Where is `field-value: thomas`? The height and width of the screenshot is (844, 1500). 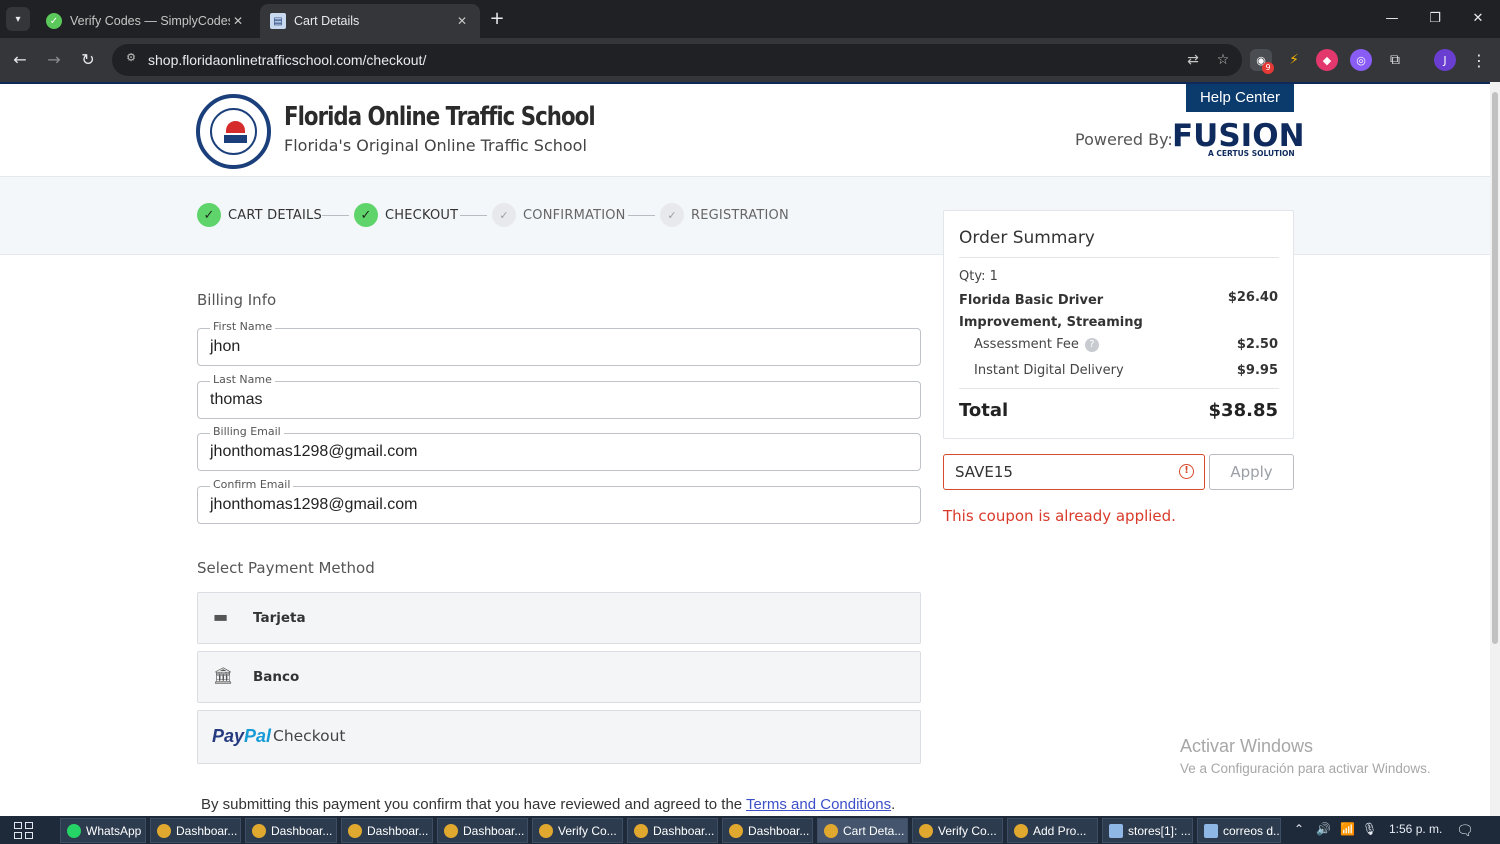
field-value: thomas is located at coordinates (236, 400).